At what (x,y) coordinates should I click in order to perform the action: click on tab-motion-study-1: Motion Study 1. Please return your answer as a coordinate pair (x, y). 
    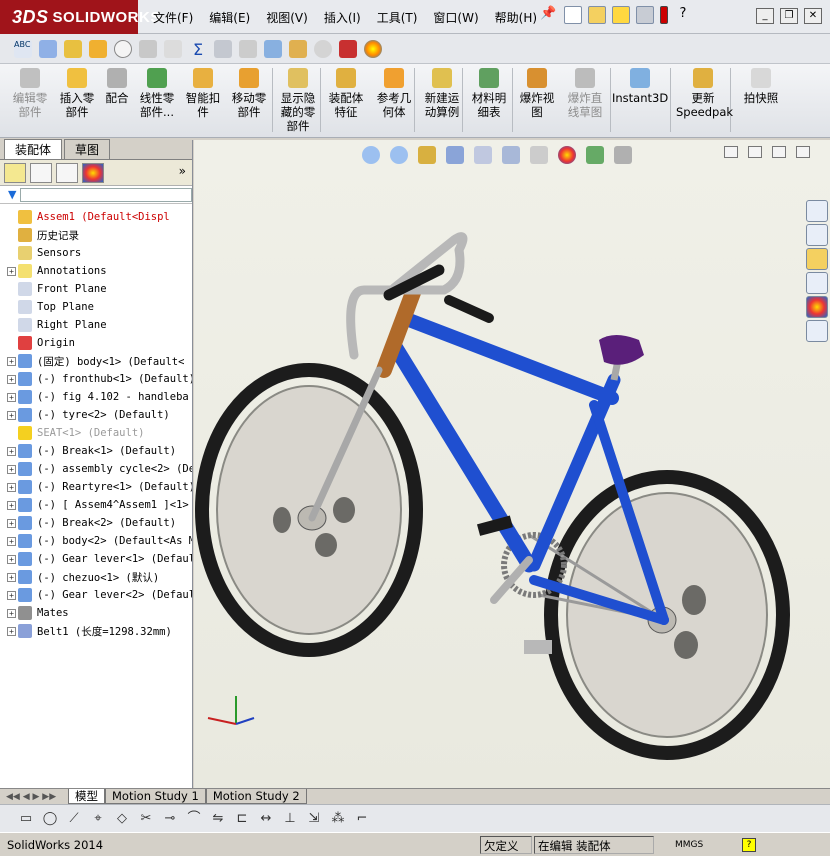
    Looking at the image, I should click on (155, 796).